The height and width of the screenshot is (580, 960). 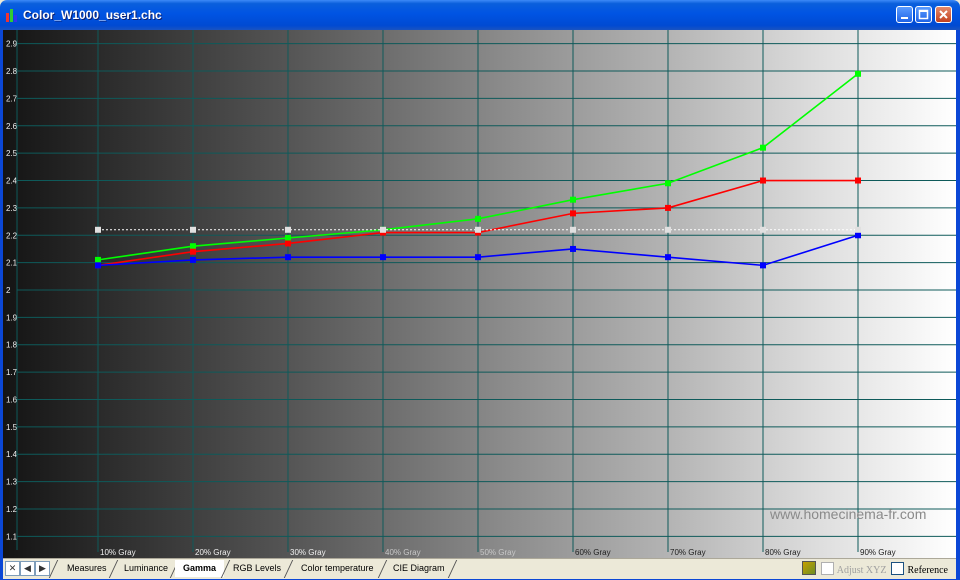 What do you see at coordinates (92, 15) in the screenshot?
I see `window-title: Color_W1000_user1.chc` at bounding box center [92, 15].